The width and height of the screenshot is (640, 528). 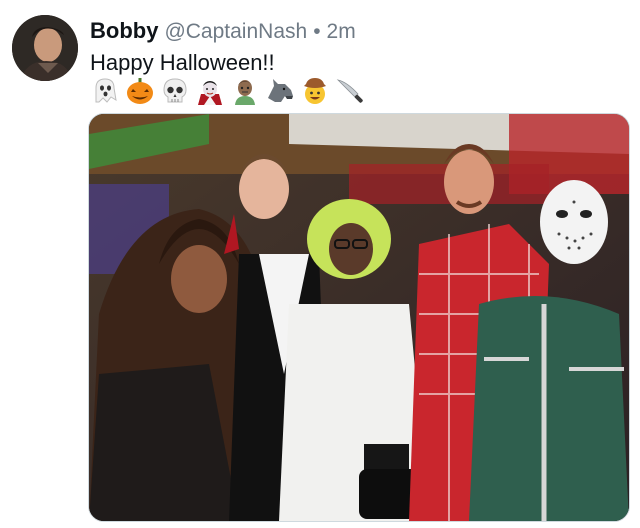 What do you see at coordinates (124, 31) in the screenshot?
I see `author-name: Bobby` at bounding box center [124, 31].